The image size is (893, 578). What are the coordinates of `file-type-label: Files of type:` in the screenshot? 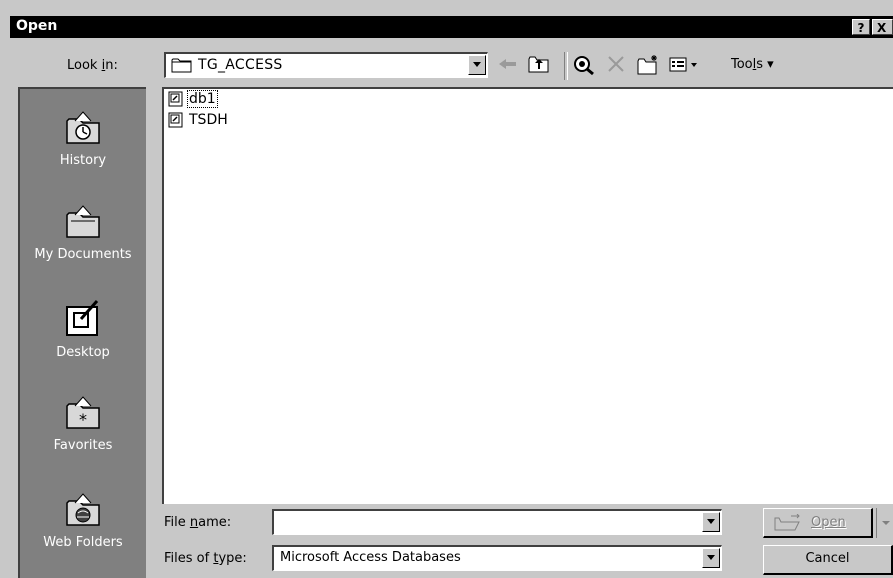 It's located at (205, 558).